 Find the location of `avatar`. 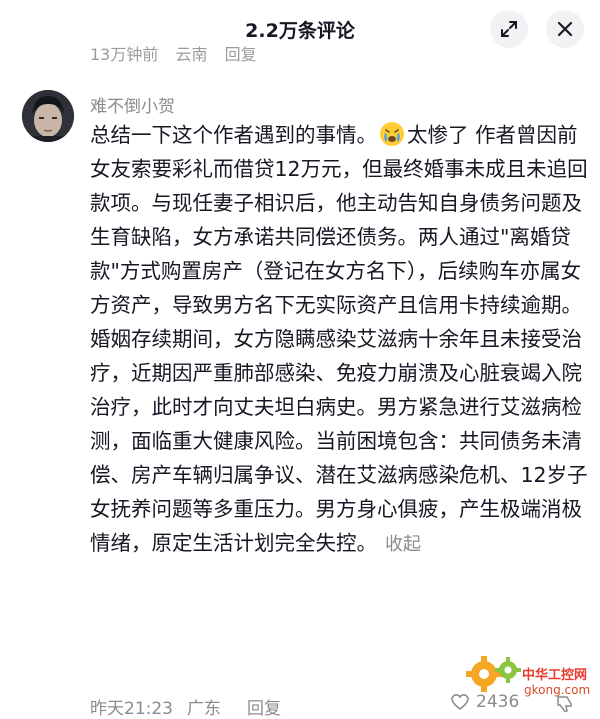

avatar is located at coordinates (48, 116).